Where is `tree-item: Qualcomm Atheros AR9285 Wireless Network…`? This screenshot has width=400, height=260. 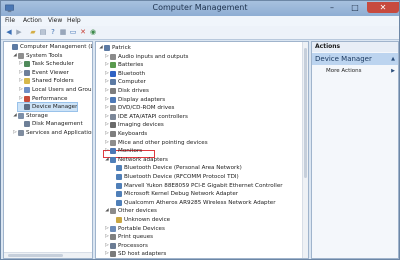
tree-item: Qualcomm Atheros AR9285 Wireless Network… is located at coordinates (193, 203).